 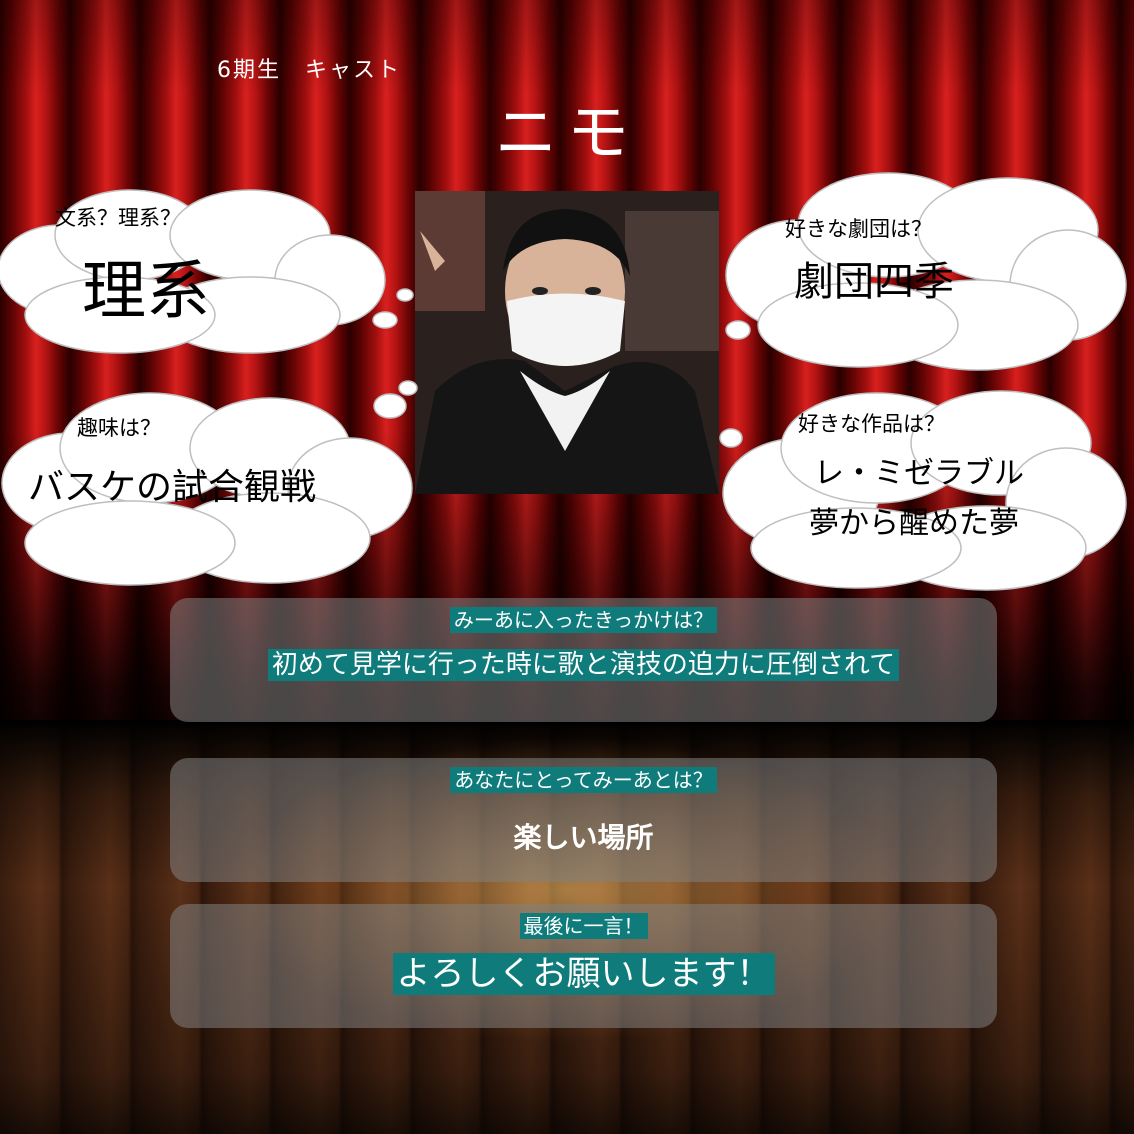 I want to click on reason-question: みーあに入ったきっかけは？, so click(x=583, y=620).